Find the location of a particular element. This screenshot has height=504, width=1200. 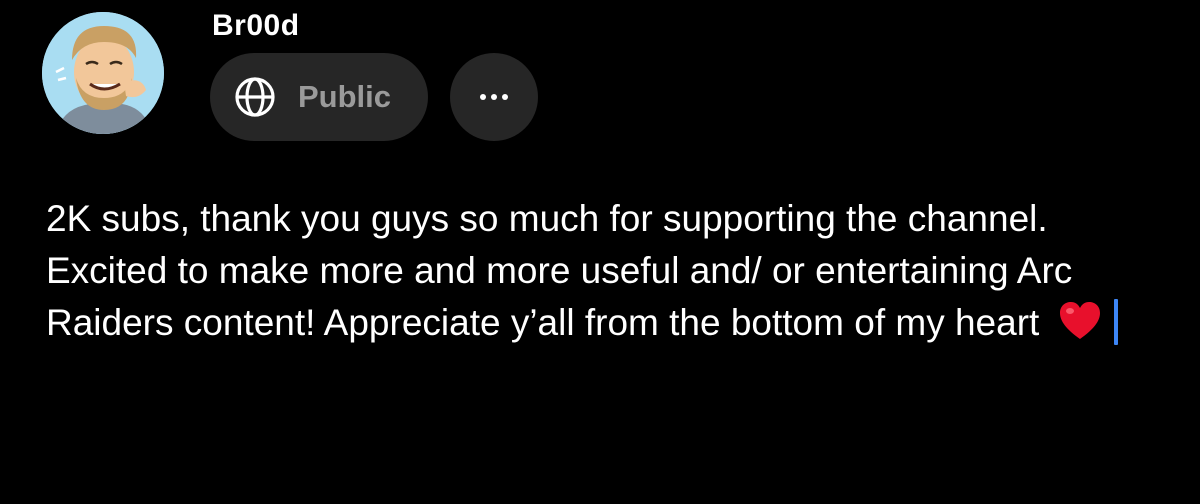

visibility-label: Public is located at coordinates (345, 96).